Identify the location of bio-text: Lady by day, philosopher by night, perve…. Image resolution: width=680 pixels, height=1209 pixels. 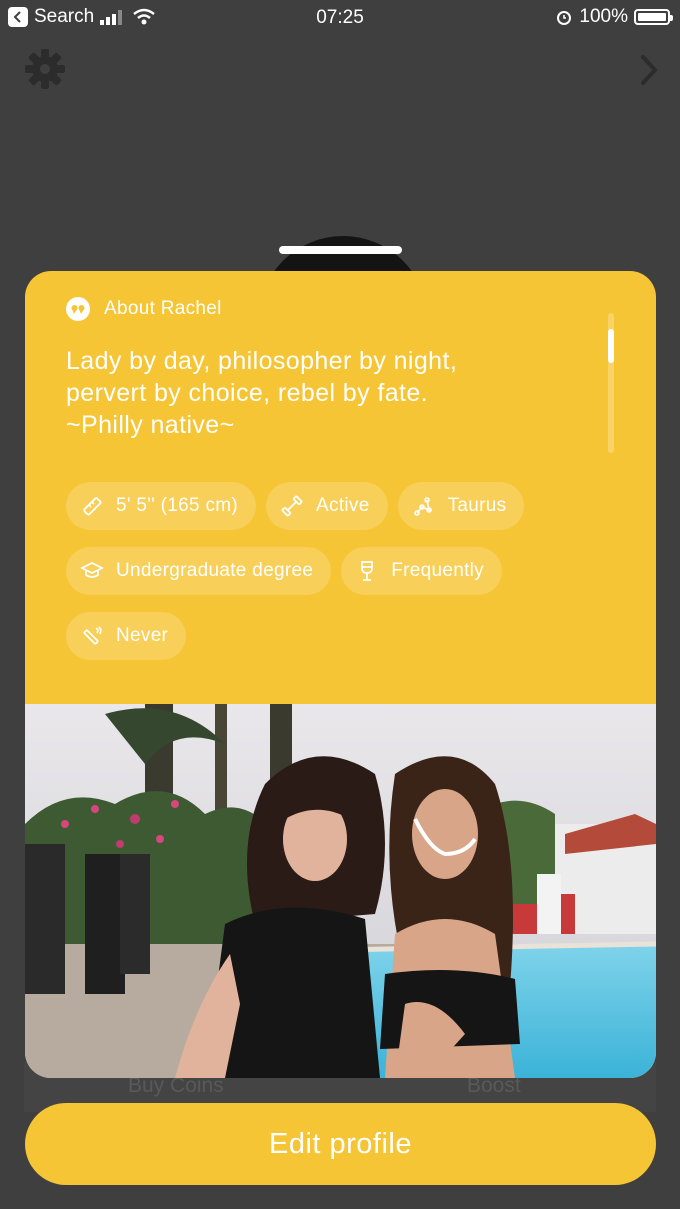
(262, 393).